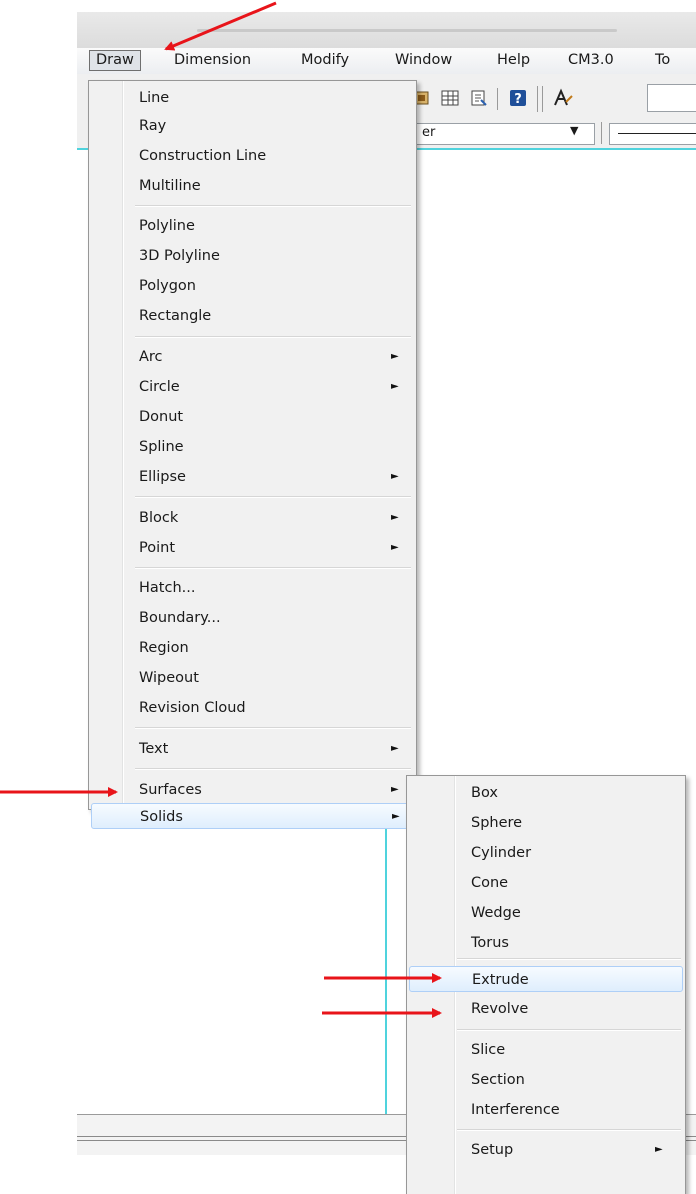 Image resolution: width=696 pixels, height=1194 pixels. Describe the element at coordinates (563, 99) in the screenshot. I see `text-style-icon` at that location.